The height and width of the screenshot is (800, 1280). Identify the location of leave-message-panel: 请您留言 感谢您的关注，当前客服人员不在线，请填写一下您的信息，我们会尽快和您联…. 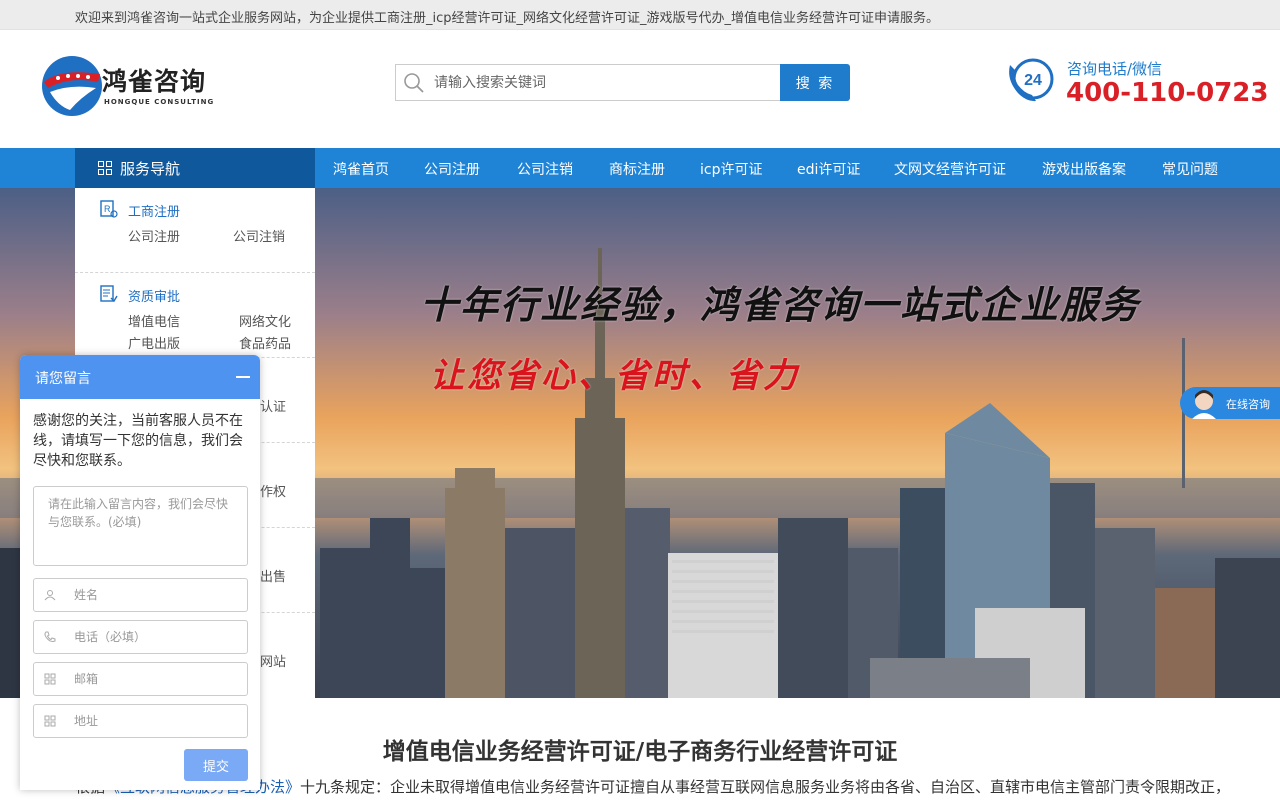
(140, 572).